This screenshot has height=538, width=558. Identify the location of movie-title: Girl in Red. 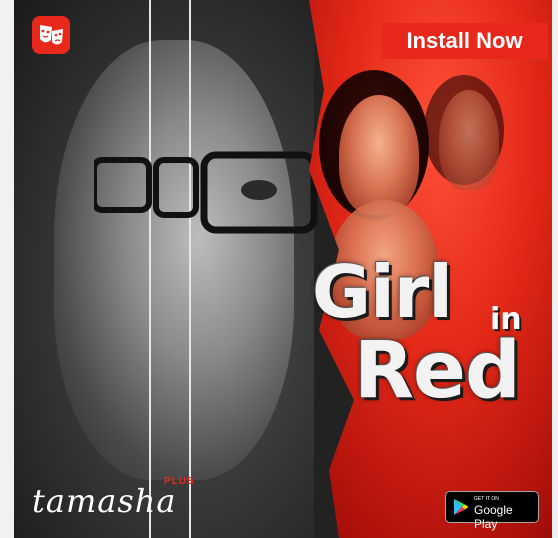
(432, 335).